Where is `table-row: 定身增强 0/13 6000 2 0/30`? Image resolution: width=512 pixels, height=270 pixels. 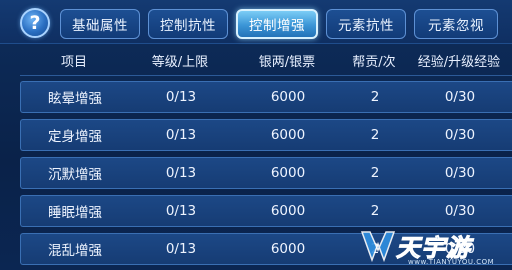
table-row: 定身增强 0/13 6000 2 0/30 is located at coordinates (266, 135).